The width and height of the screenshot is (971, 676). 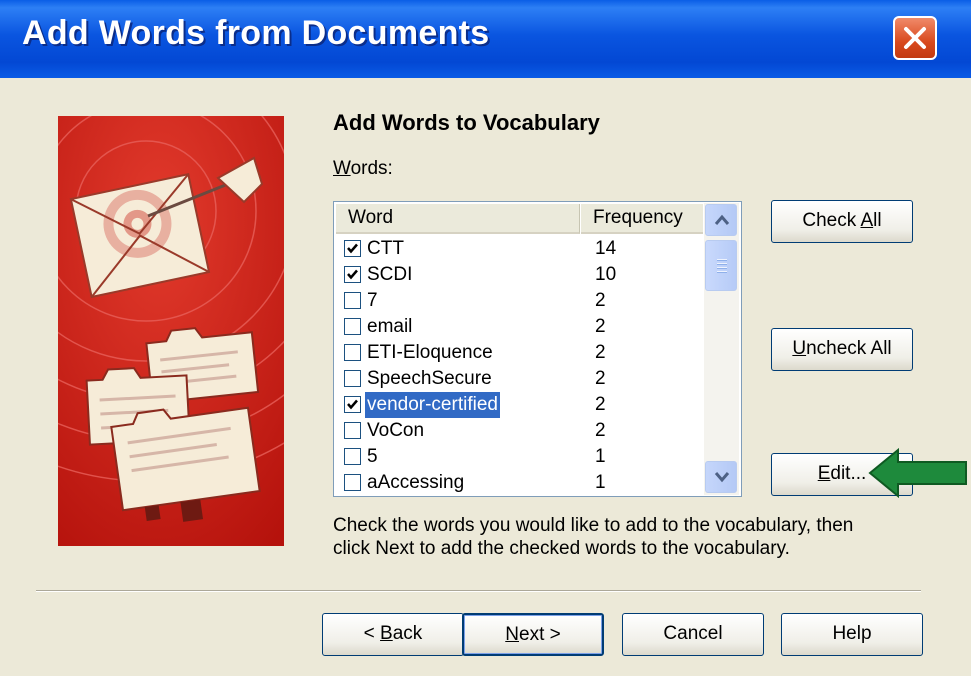 What do you see at coordinates (416, 482) in the screenshot?
I see `word-cell: aAccessing` at bounding box center [416, 482].